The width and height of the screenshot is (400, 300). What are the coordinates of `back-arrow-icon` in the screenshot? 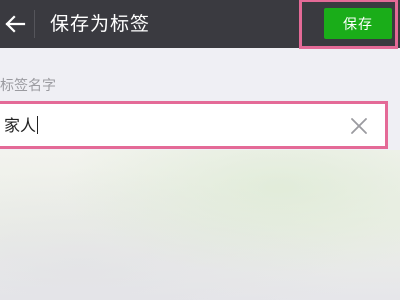 It's located at (15, 24).